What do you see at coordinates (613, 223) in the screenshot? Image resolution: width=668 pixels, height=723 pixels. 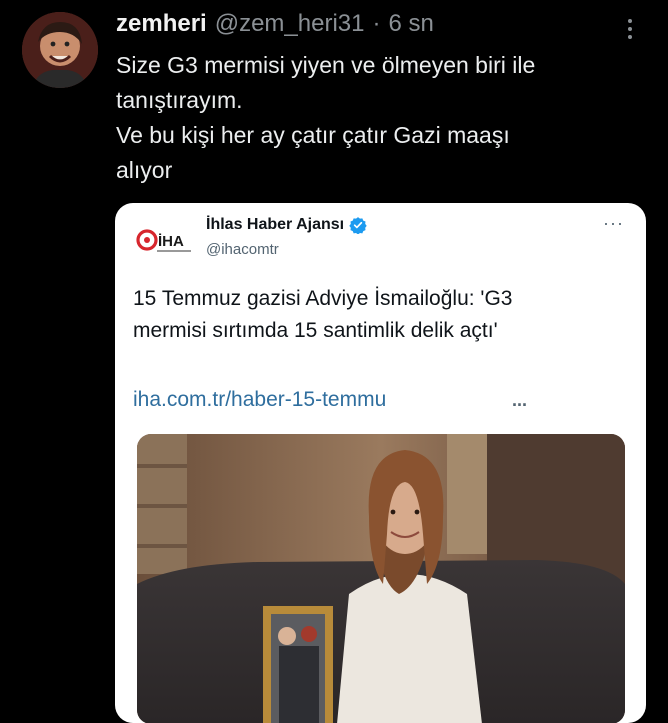 I see `quoted-more-icon: ···` at bounding box center [613, 223].